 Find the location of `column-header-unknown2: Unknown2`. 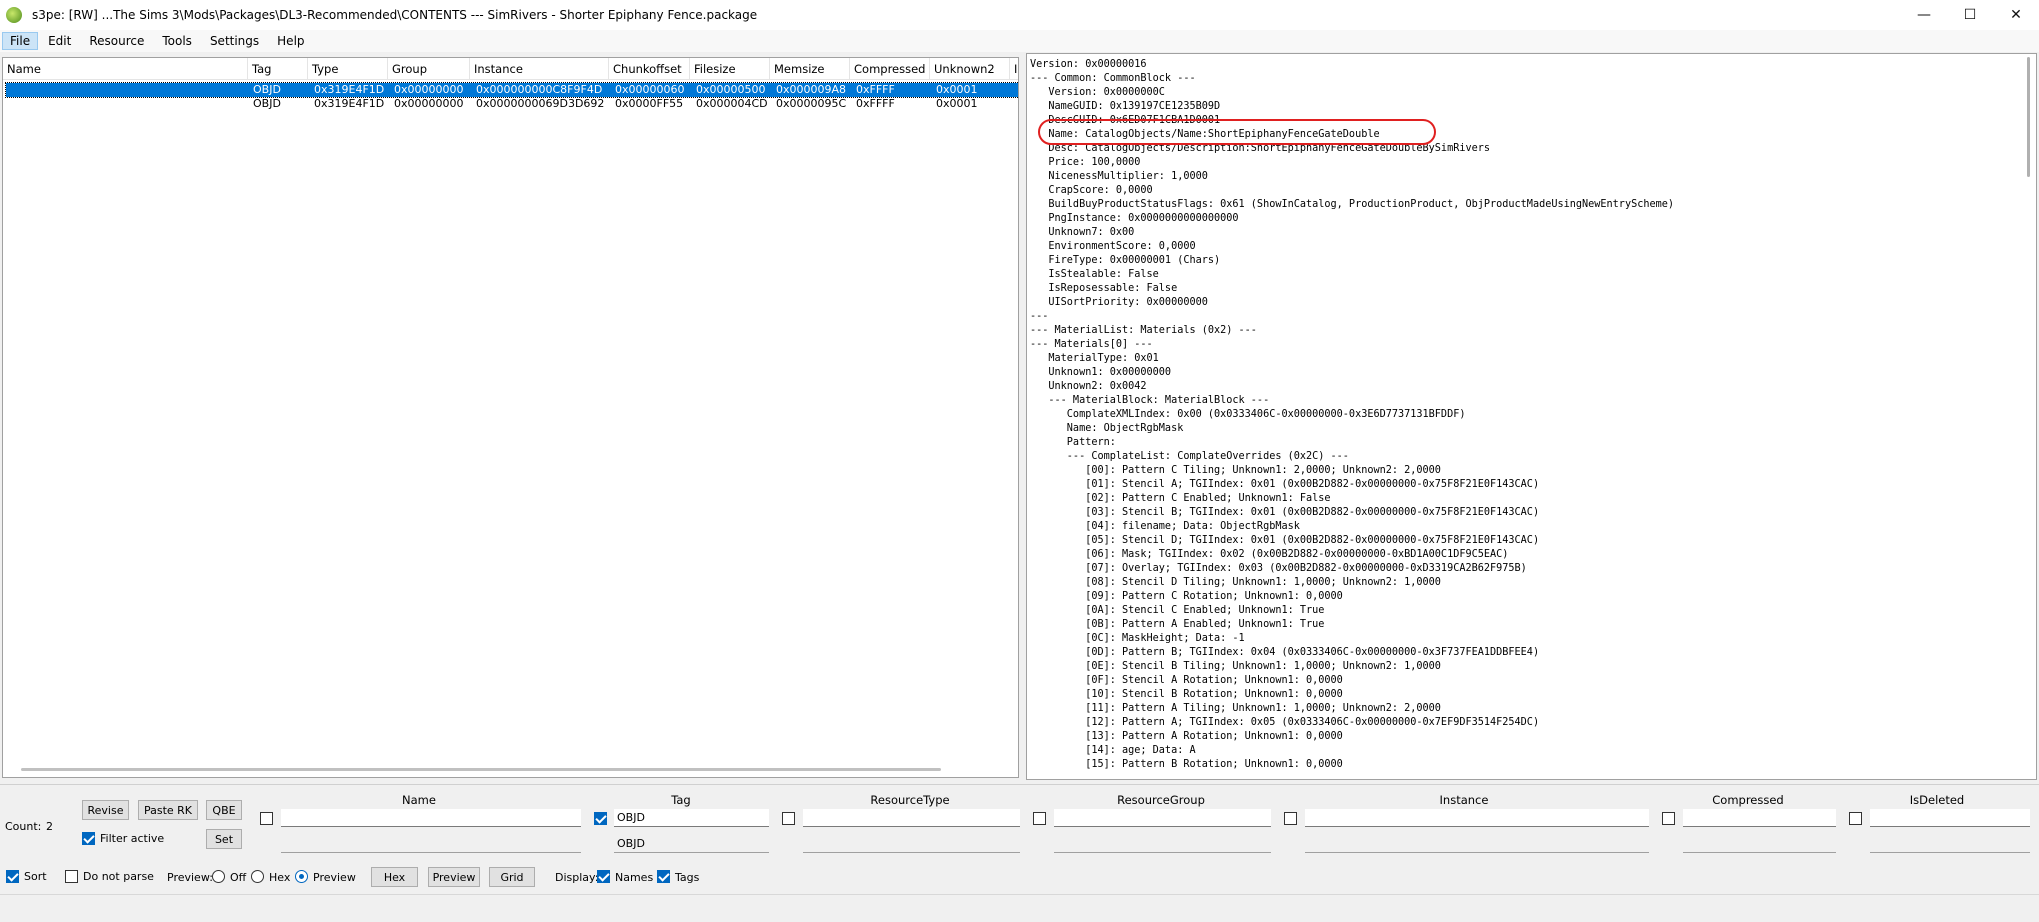

column-header-unknown2: Unknown2 is located at coordinates (970, 69).